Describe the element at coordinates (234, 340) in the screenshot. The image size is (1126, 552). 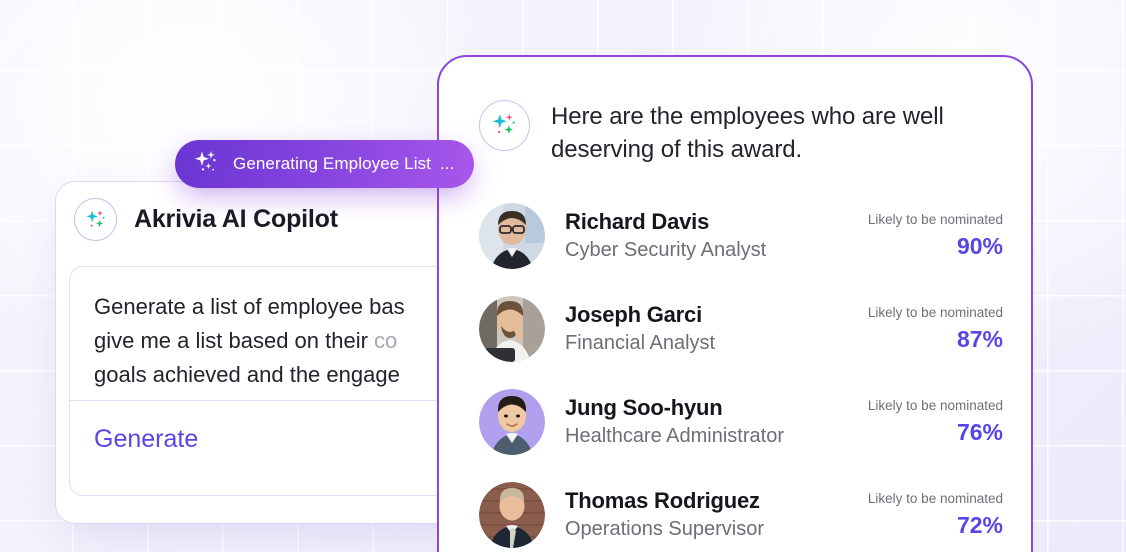
I see `prompt-line-2: give me a list based on their` at that location.